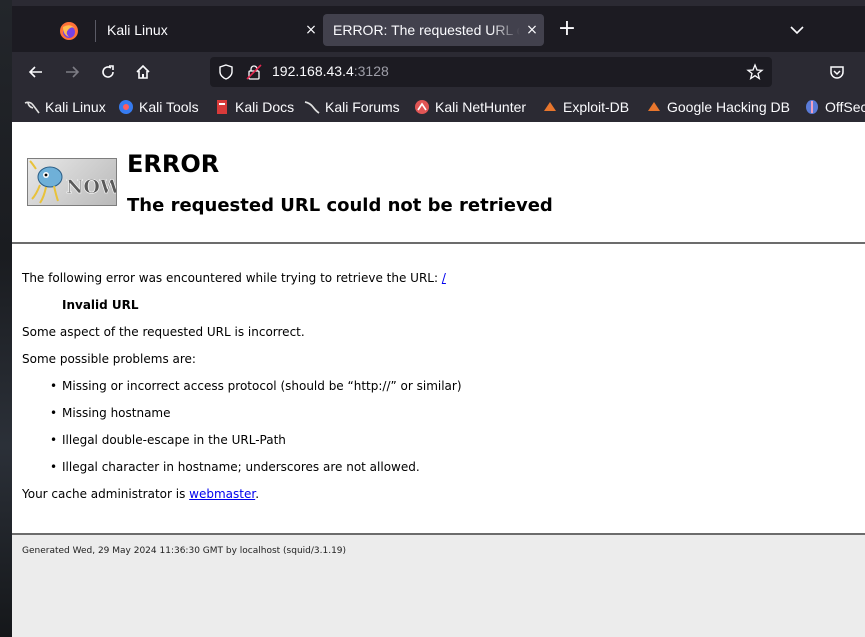 This screenshot has height=637, width=865. I want to click on bookmark-kali-forums: Kali Forums, so click(352, 107).